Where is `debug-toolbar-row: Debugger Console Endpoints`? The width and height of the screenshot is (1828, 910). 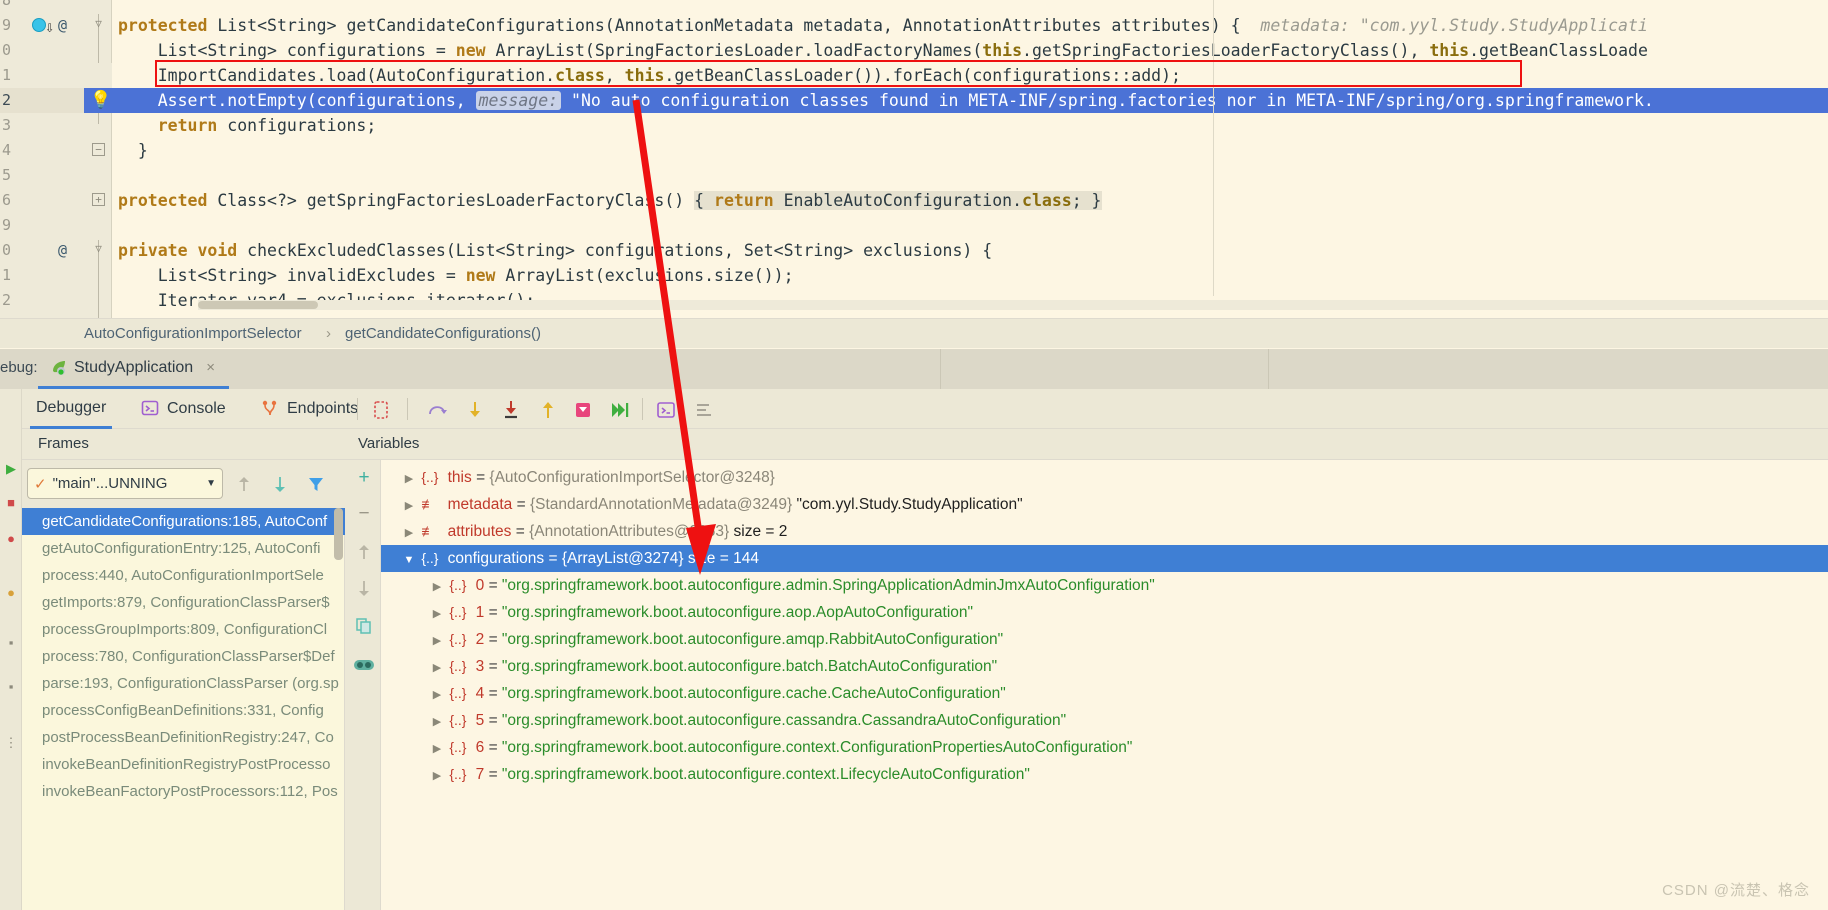
debug-toolbar-row: Debugger Console Endpoints is located at coordinates (925, 409).